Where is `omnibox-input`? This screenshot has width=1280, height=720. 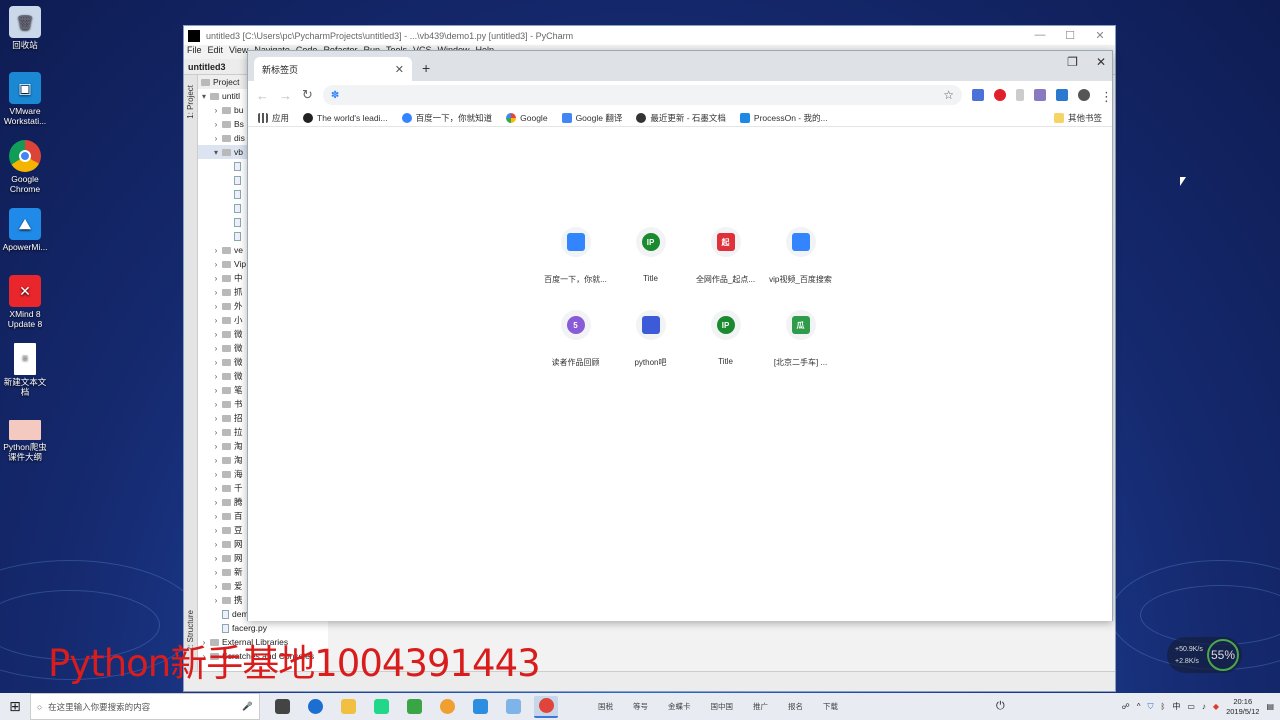
omnibox-input is located at coordinates (643, 95).